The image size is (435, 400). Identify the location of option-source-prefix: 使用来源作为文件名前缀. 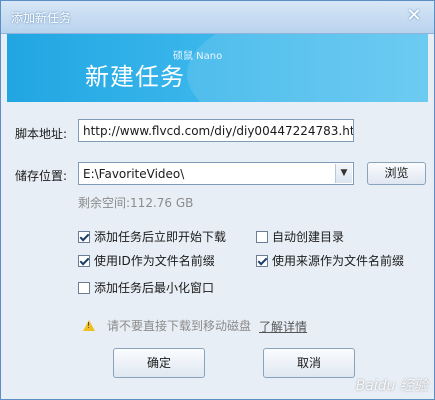
(330, 260).